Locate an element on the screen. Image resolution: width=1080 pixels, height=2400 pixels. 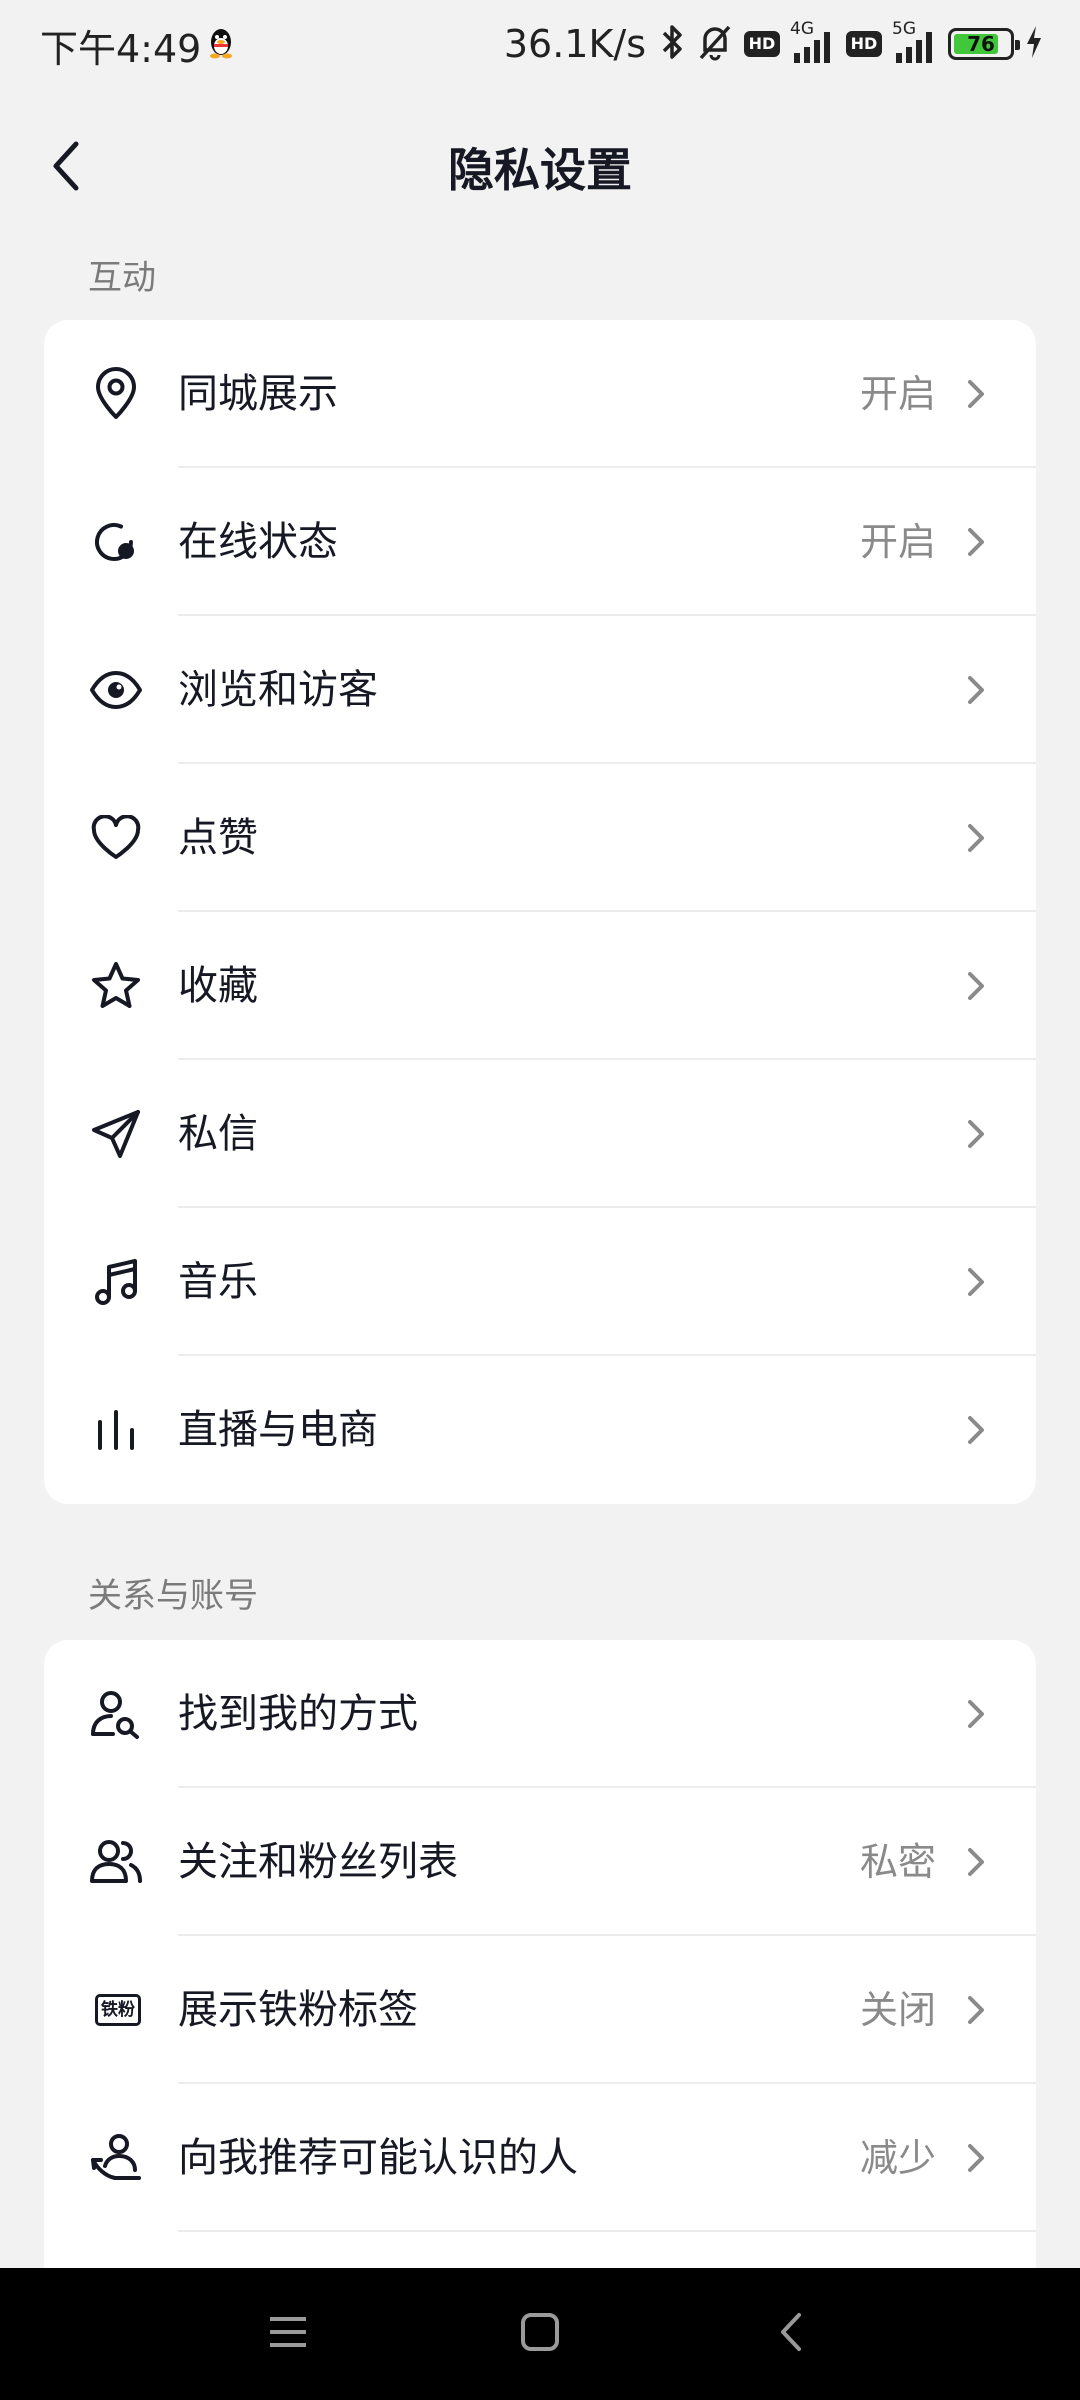
section-label-interaction: 互动 is located at coordinates (122, 278).